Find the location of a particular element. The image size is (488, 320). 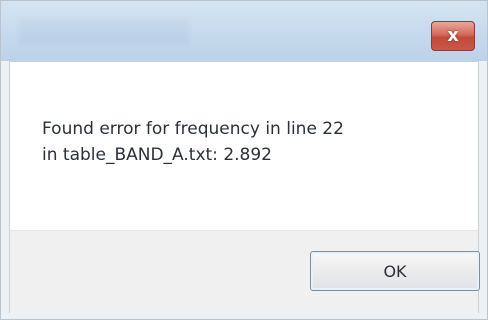

close-button: x is located at coordinates (453, 36).